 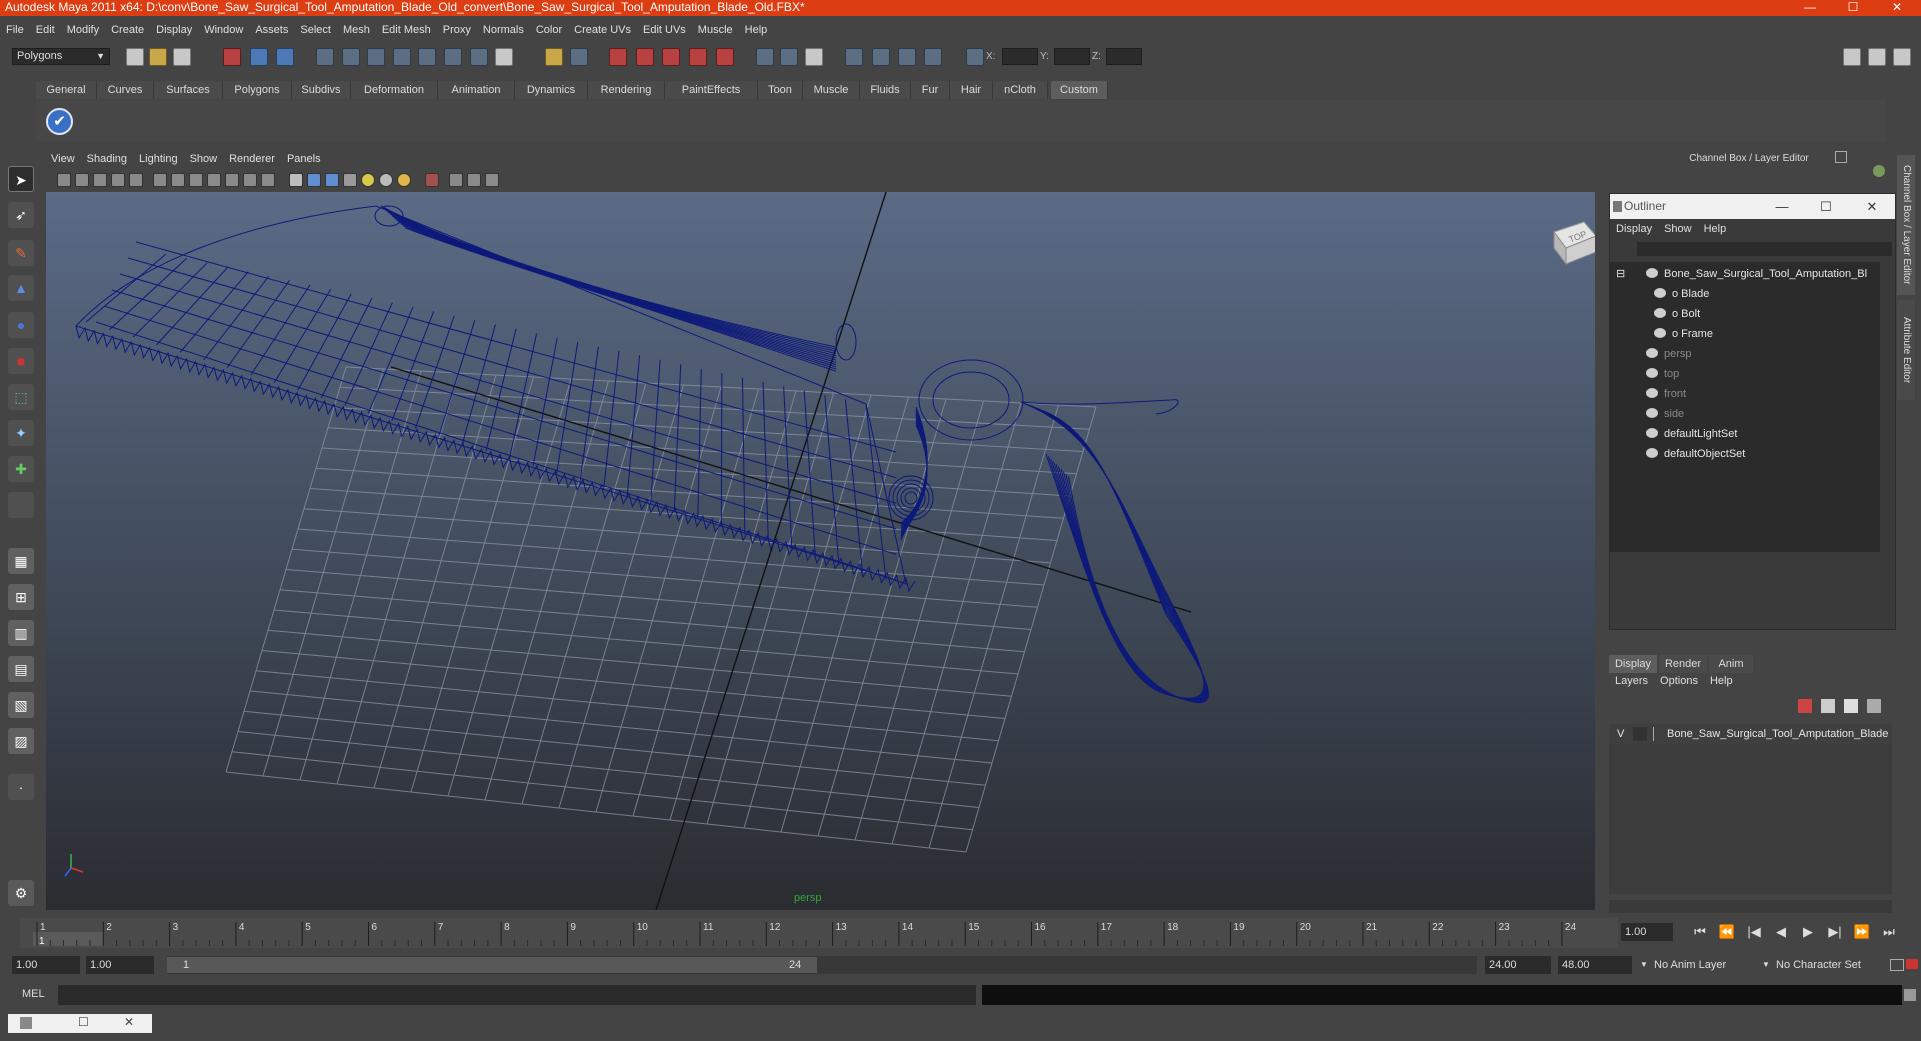 I want to click on wire-on-shaded-icon, so click(x=332, y=180).